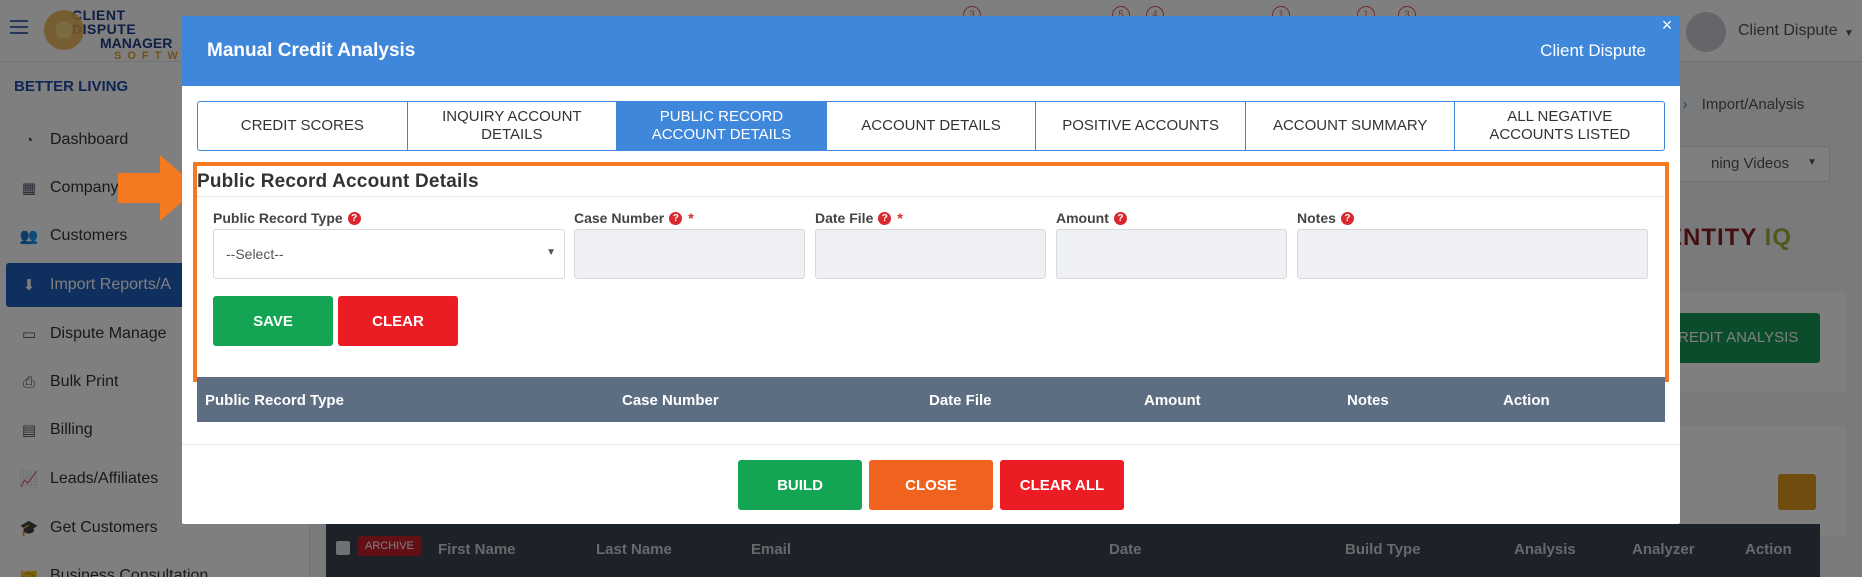 The image size is (1862, 577). Describe the element at coordinates (278, 218) in the screenshot. I see `field-label-text: Public Record Type` at that location.